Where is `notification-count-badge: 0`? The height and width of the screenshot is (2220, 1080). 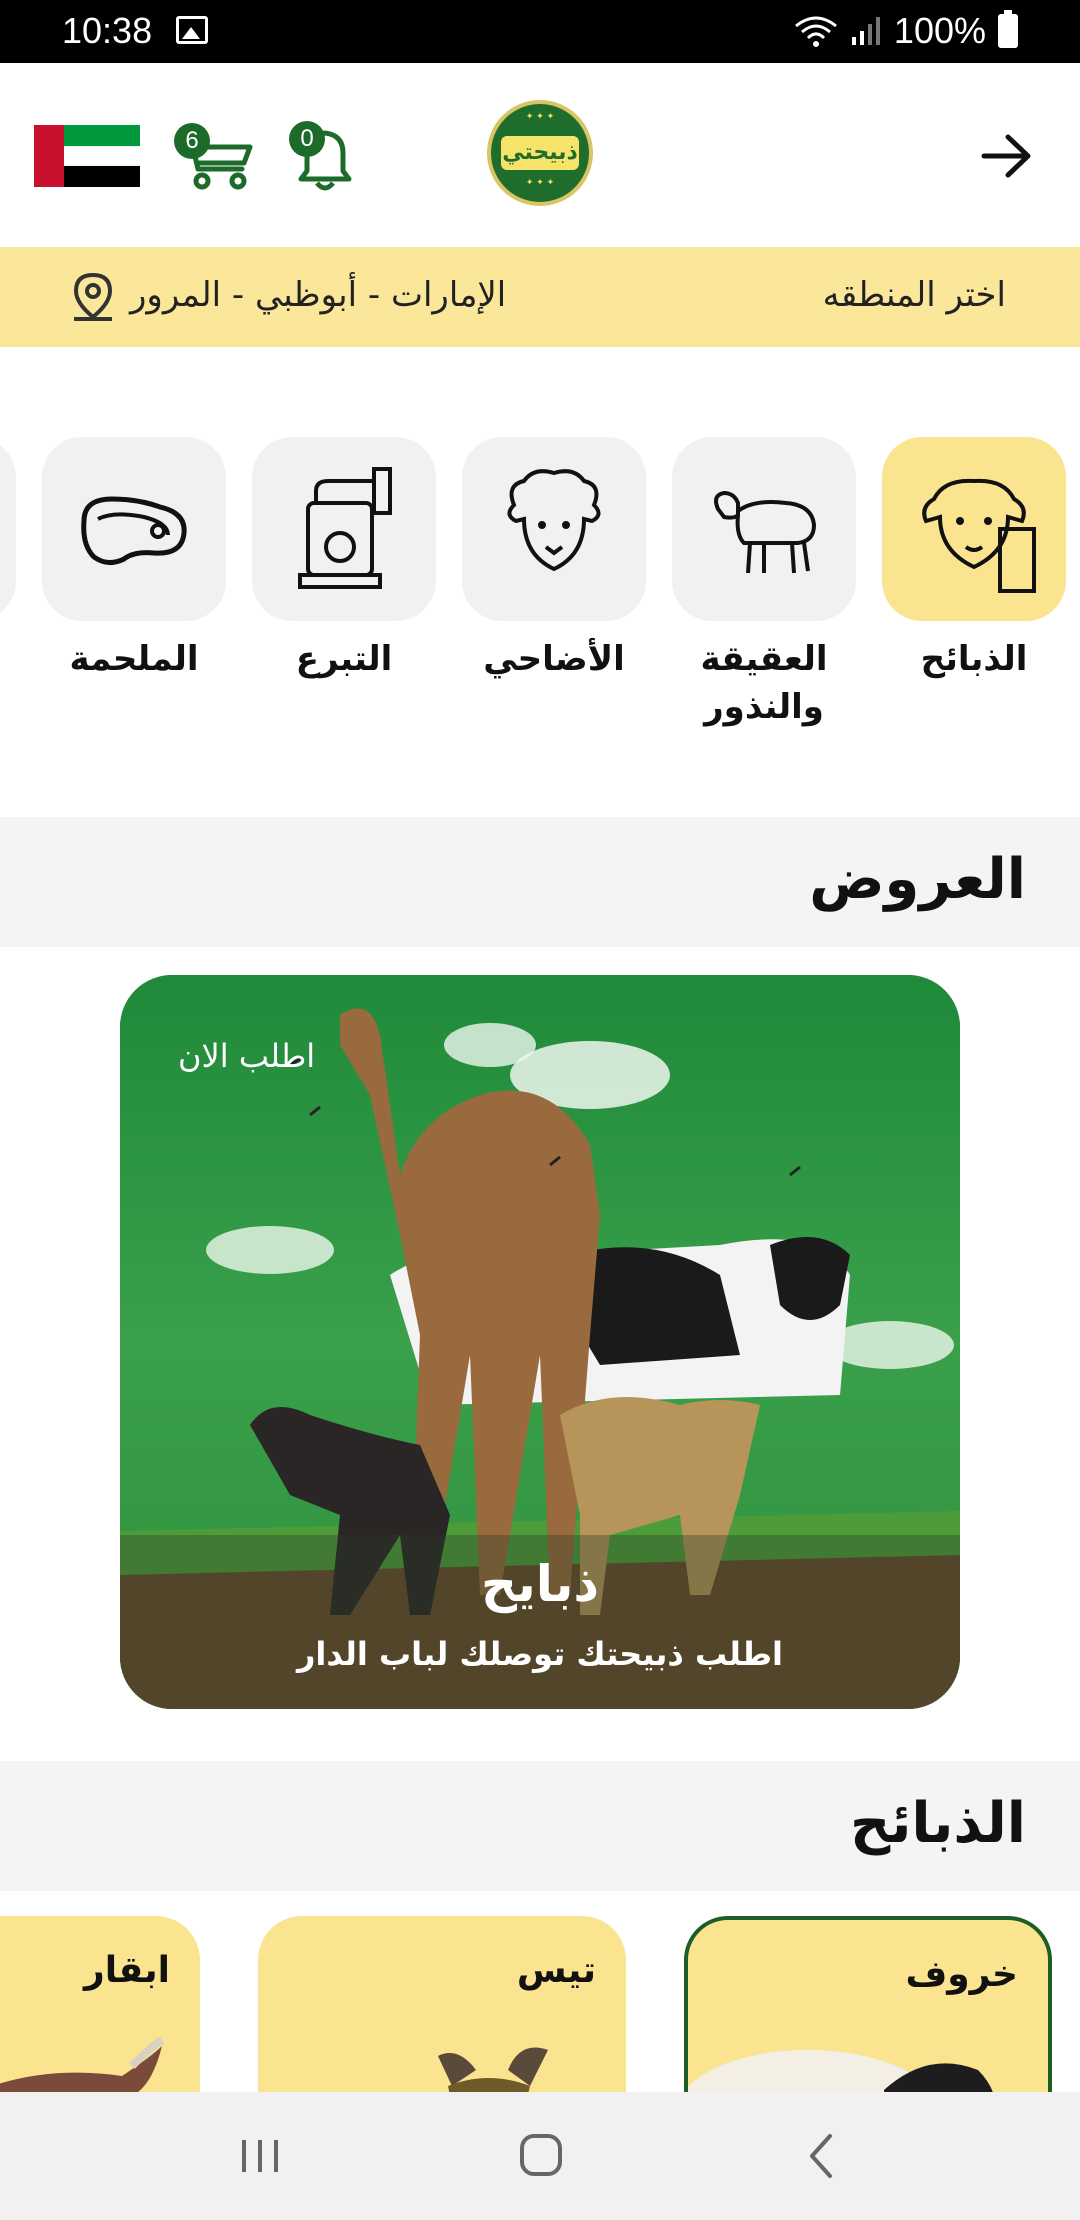 notification-count-badge: 0 is located at coordinates (307, 139).